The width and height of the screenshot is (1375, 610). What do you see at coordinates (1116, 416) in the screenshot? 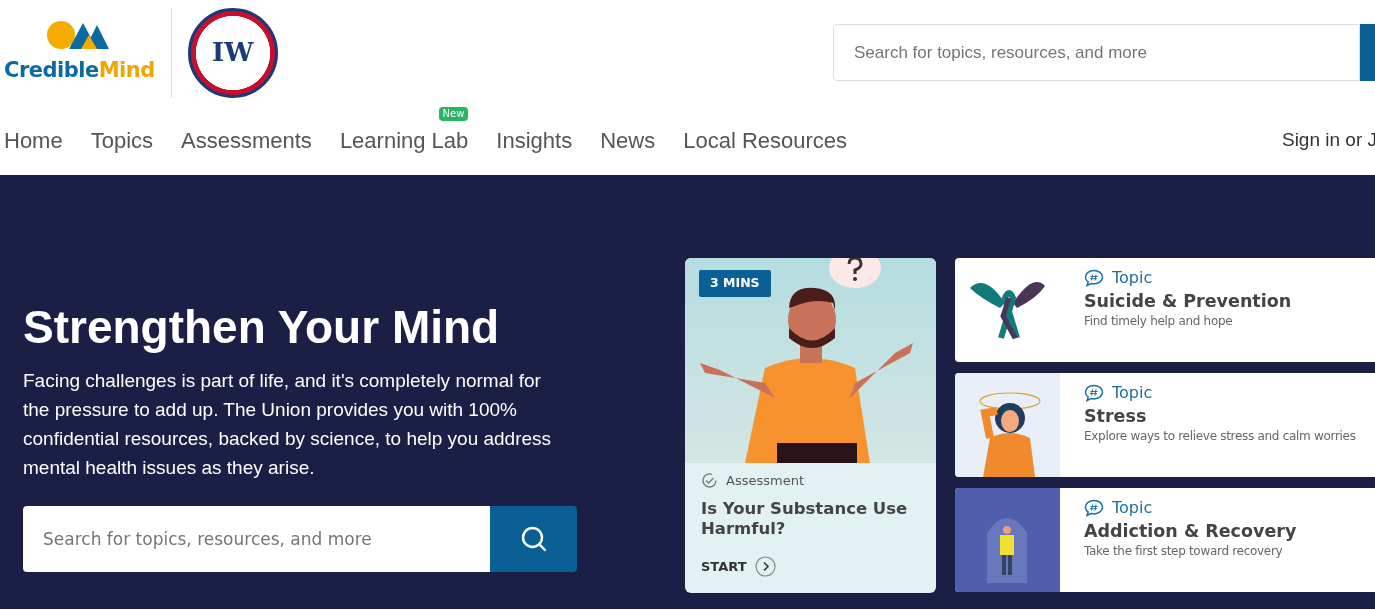
I see `topic-title: Stress` at bounding box center [1116, 416].